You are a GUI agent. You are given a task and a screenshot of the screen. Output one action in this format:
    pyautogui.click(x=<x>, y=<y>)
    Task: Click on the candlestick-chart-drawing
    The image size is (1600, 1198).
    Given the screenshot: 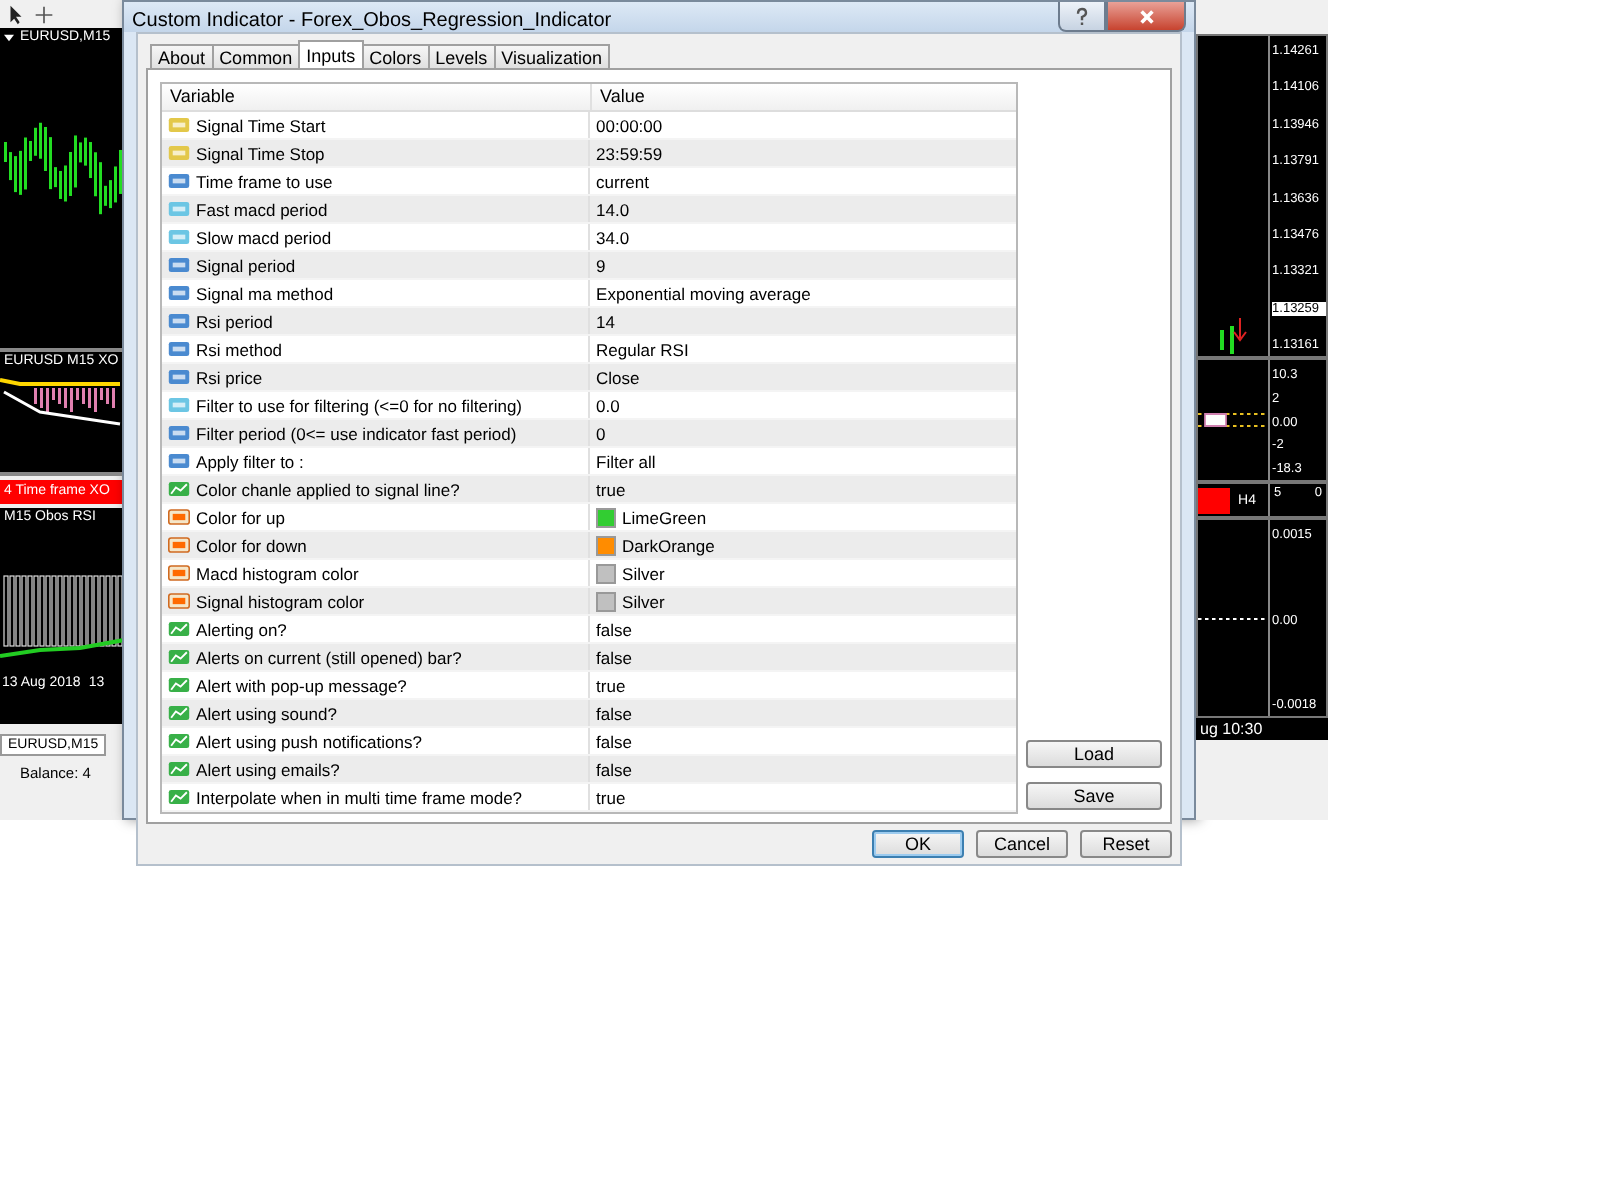 What is the action you would take?
    pyautogui.click(x=1233, y=336)
    